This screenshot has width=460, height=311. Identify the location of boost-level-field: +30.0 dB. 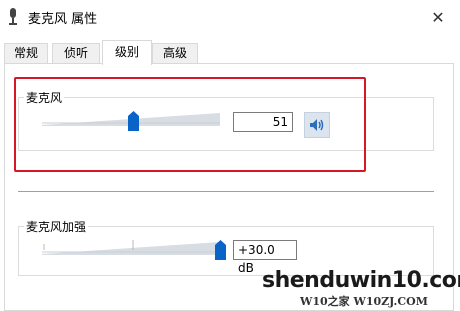
(265, 257).